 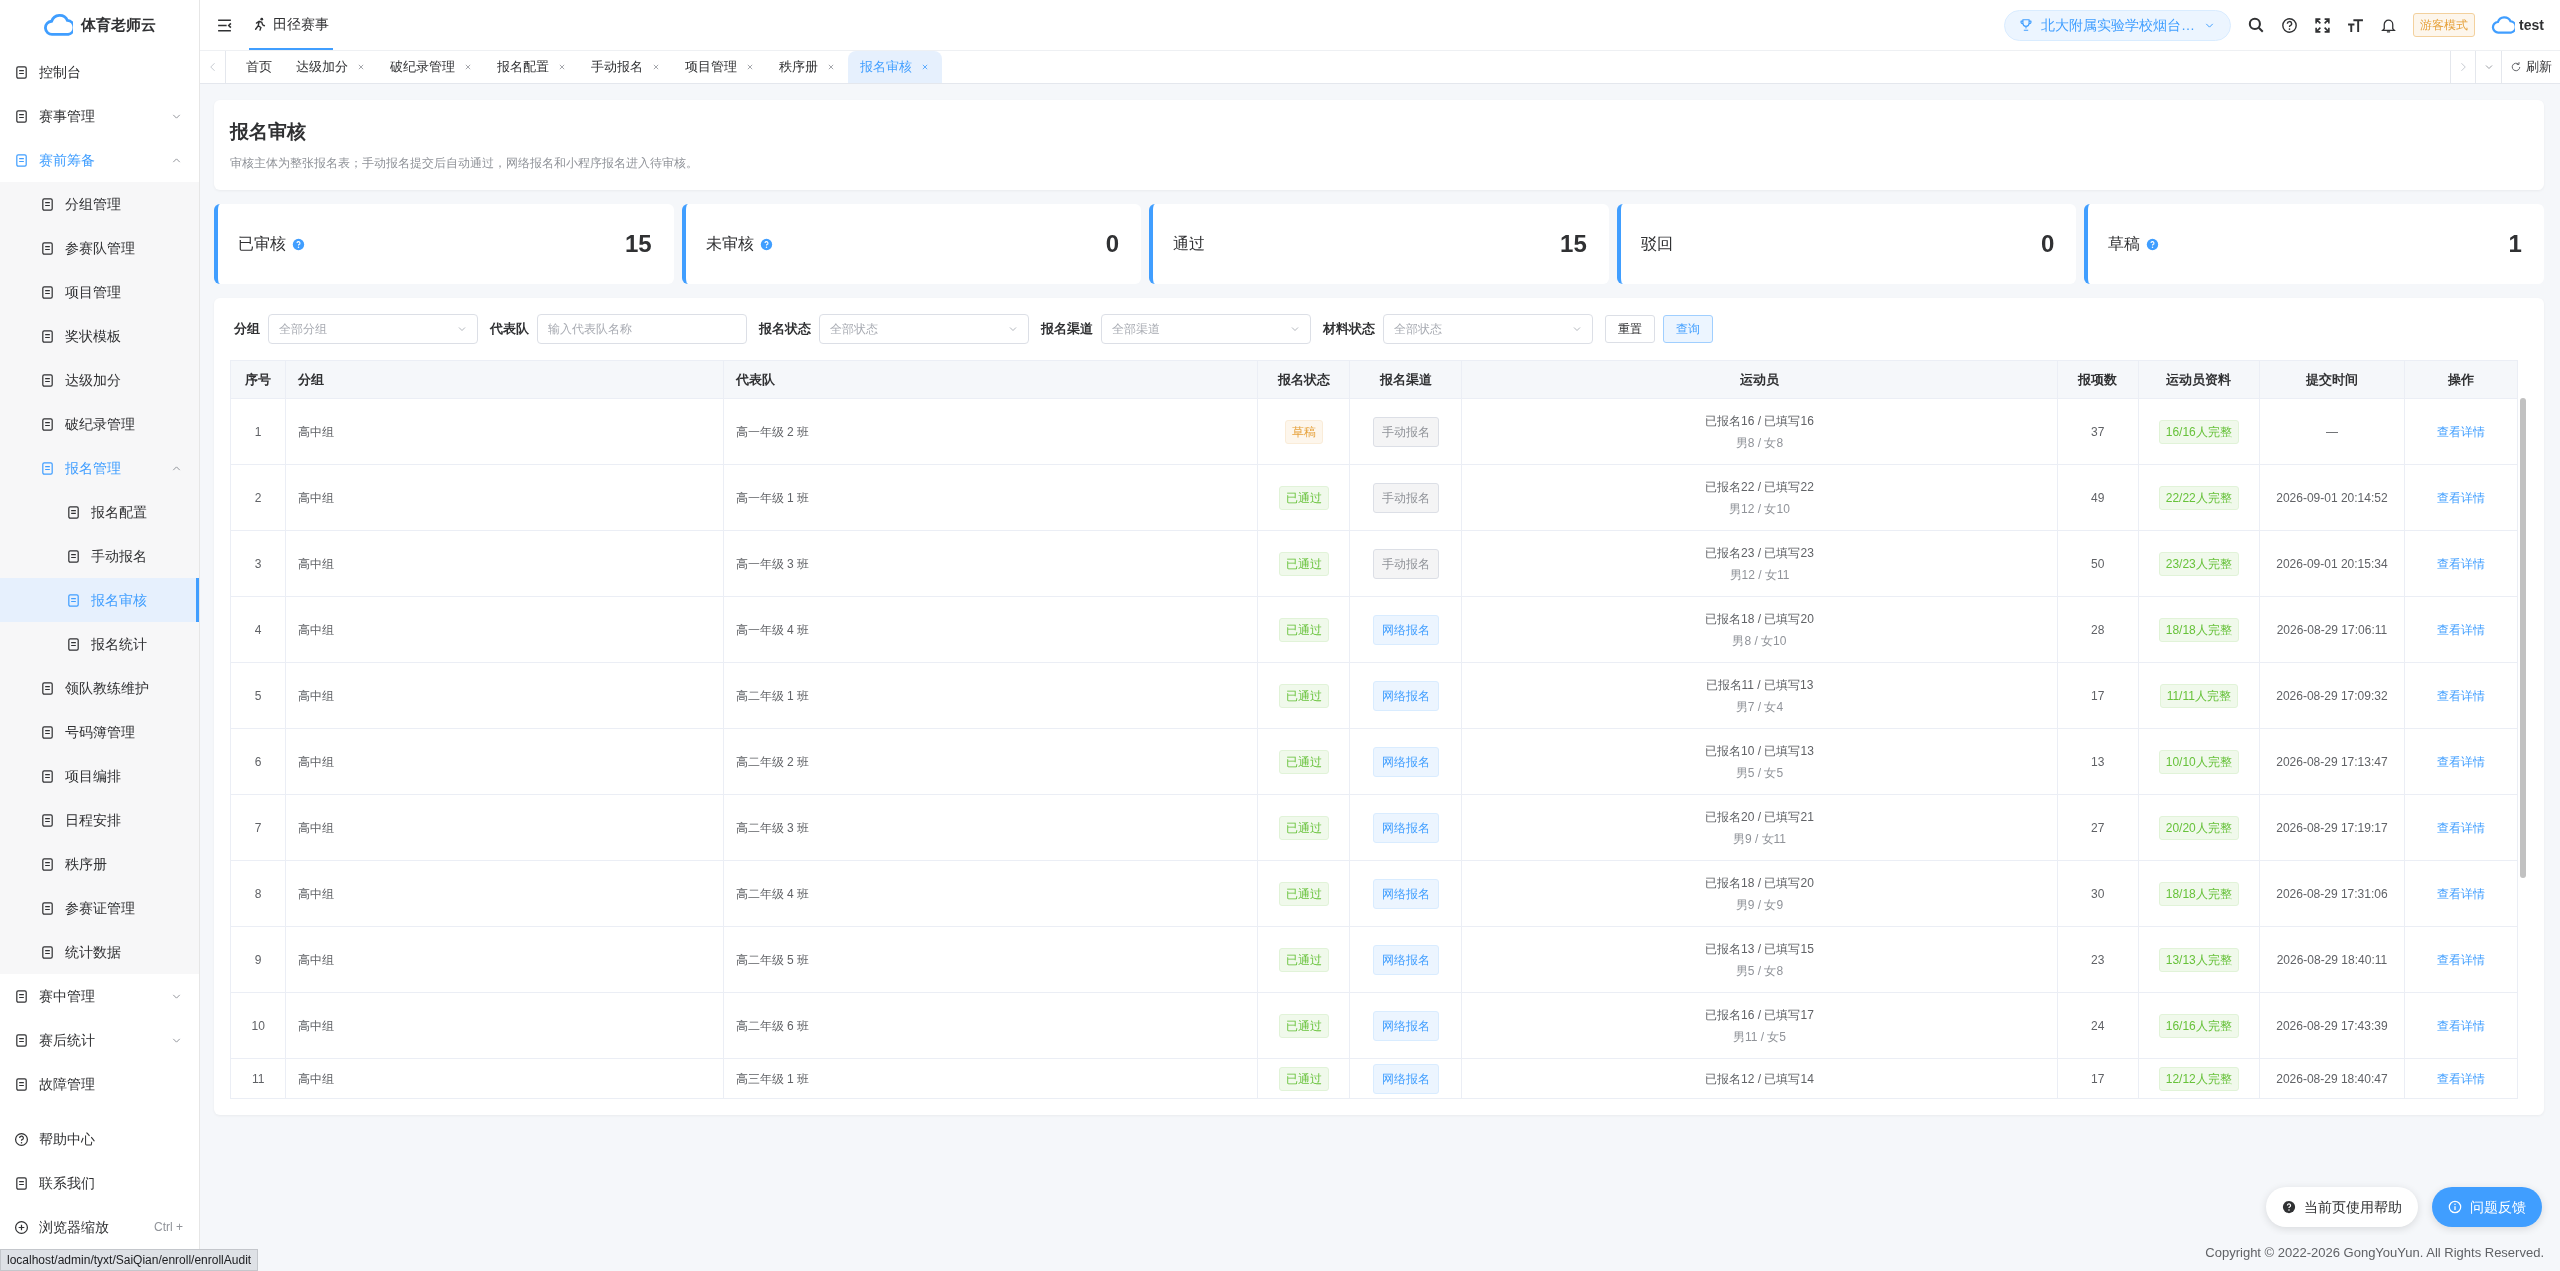 What do you see at coordinates (2515, 244) in the screenshot?
I see `stat-value: 1` at bounding box center [2515, 244].